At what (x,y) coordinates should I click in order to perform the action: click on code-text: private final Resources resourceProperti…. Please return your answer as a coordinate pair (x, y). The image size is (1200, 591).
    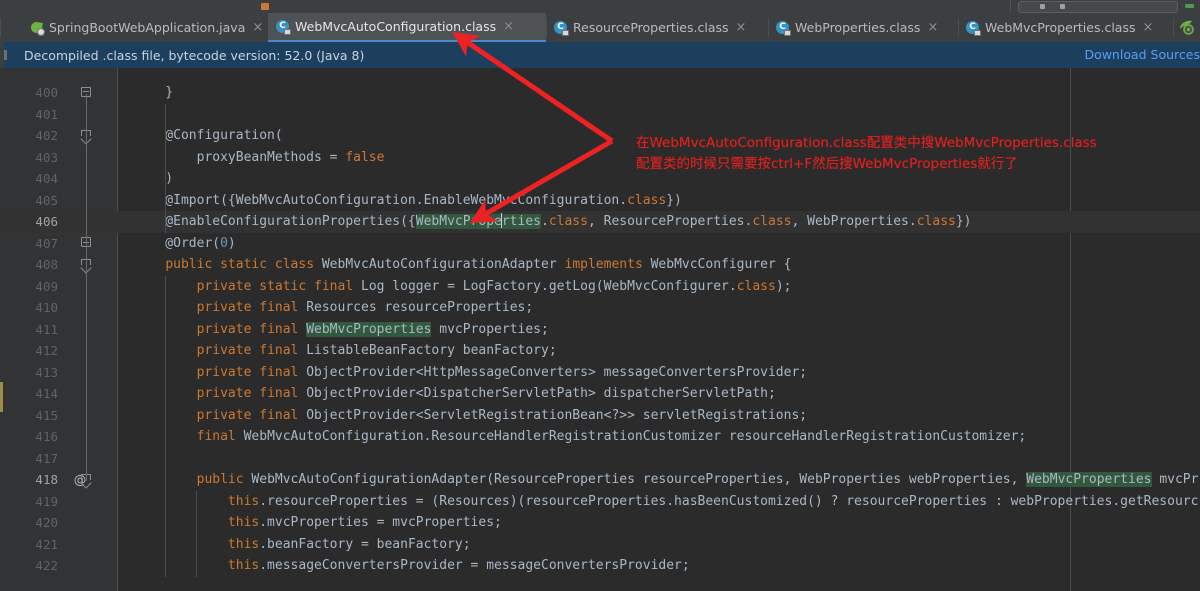
    Looking at the image, I should click on (365, 307).